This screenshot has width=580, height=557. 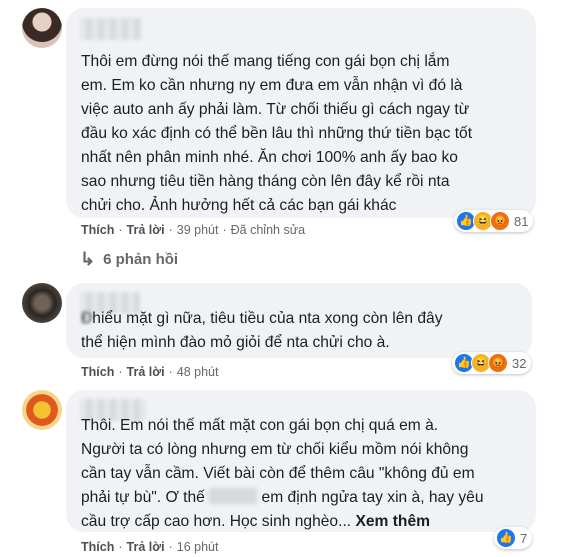 I want to click on comment-actions: Thích · Trả lời · 48 phút, so click(x=150, y=372).